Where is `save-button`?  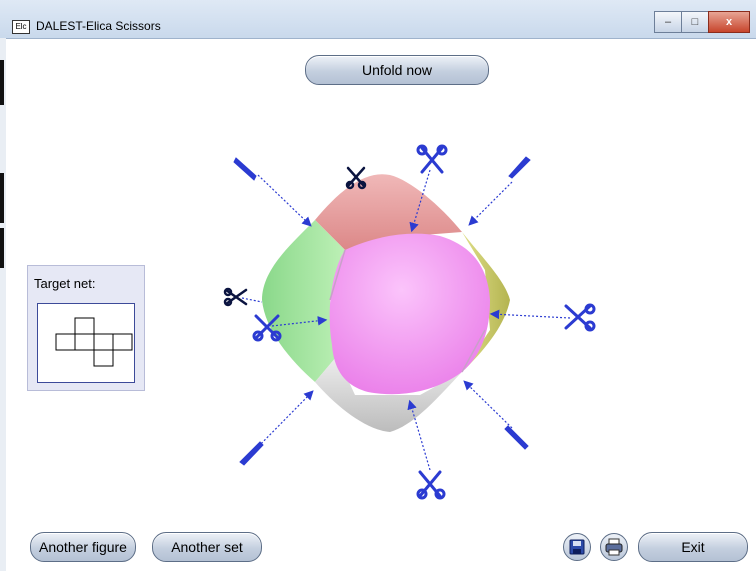
save-button is located at coordinates (577, 547).